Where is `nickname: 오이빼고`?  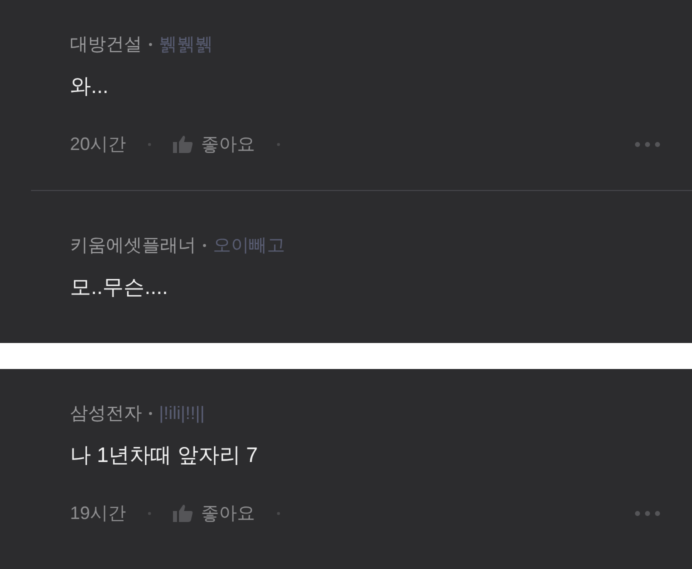 nickname: 오이빼고 is located at coordinates (249, 245).